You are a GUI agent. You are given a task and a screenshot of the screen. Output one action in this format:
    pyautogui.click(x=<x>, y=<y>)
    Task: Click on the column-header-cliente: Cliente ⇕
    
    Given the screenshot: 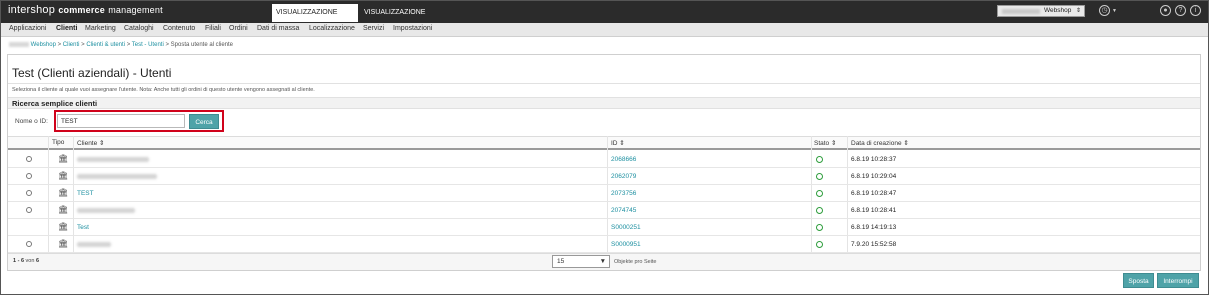 What is the action you would take?
    pyautogui.click(x=91, y=143)
    